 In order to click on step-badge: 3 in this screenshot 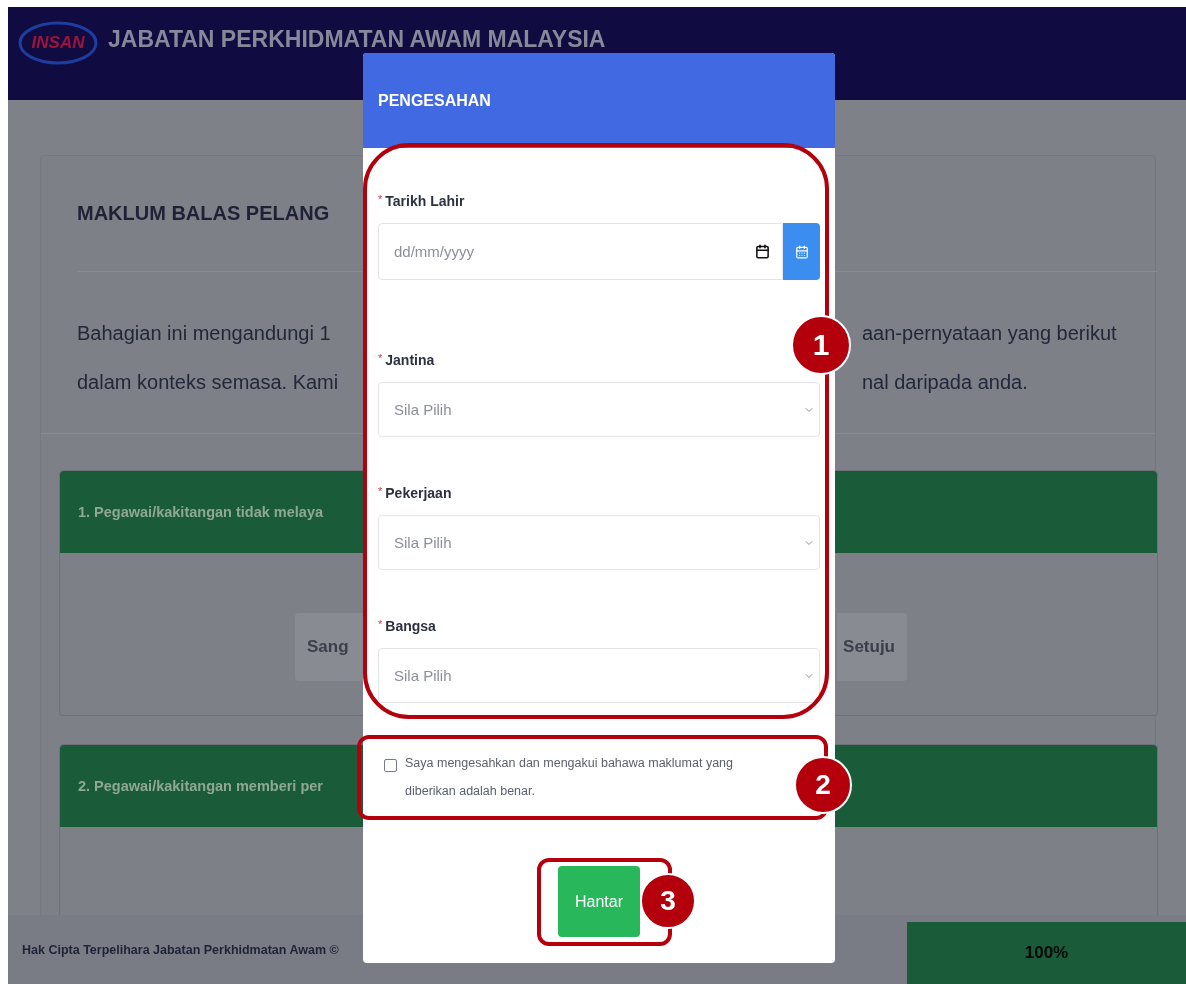, I will do `click(668, 901)`.